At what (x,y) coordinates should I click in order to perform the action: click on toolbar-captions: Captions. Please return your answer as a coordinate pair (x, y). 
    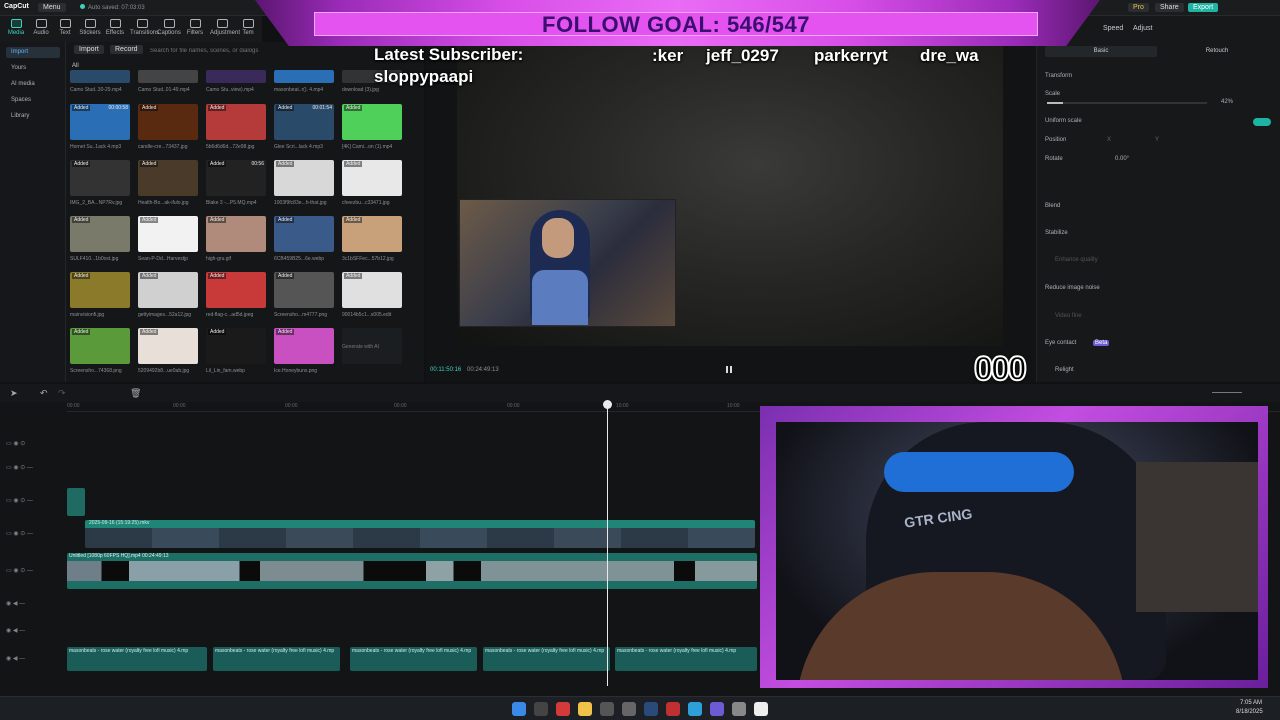
    Looking at the image, I should click on (169, 27).